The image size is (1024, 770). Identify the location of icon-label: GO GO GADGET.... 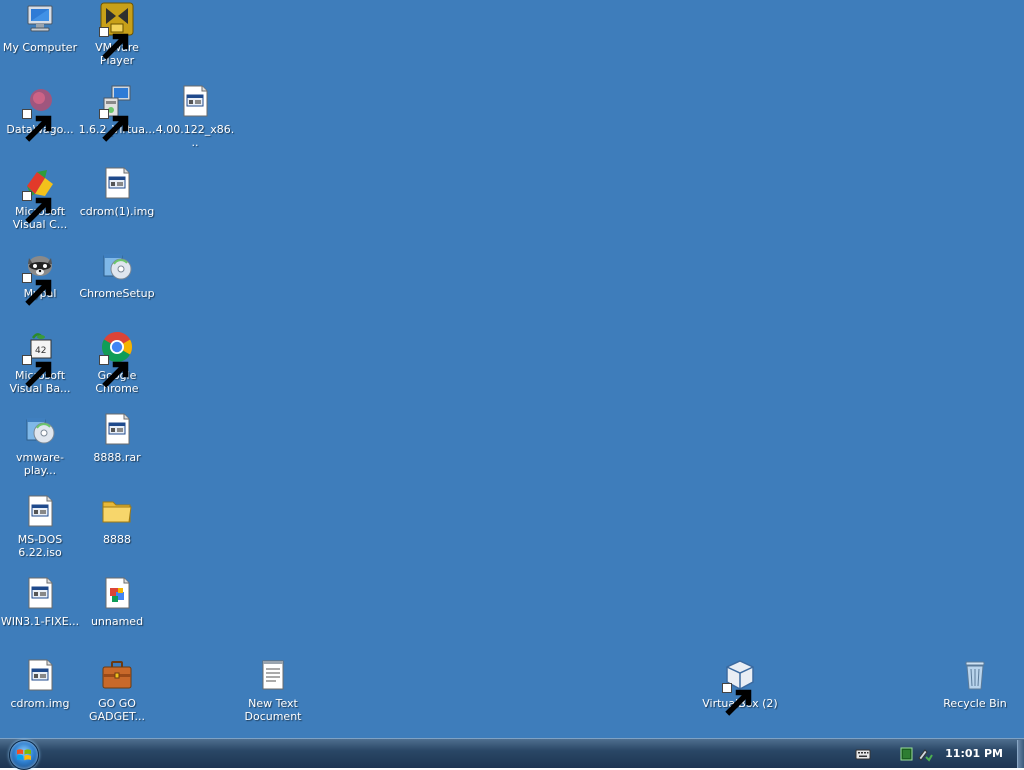
(117, 710).